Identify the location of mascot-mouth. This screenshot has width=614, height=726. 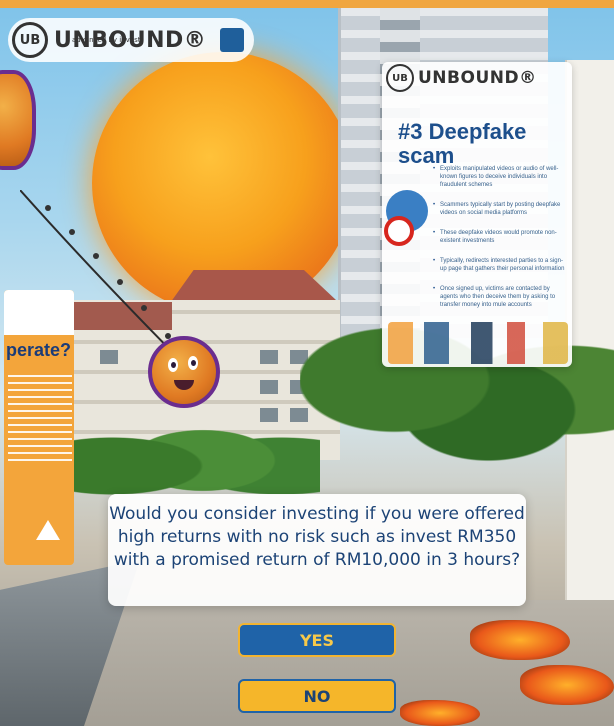
(184, 385).